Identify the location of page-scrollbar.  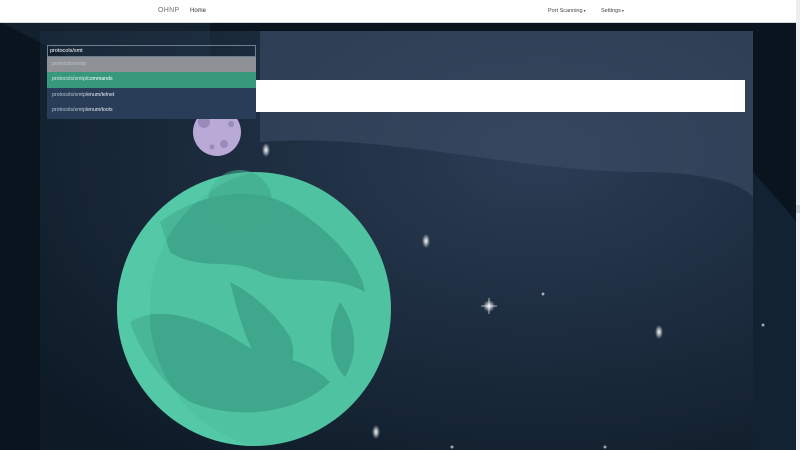
(798, 225).